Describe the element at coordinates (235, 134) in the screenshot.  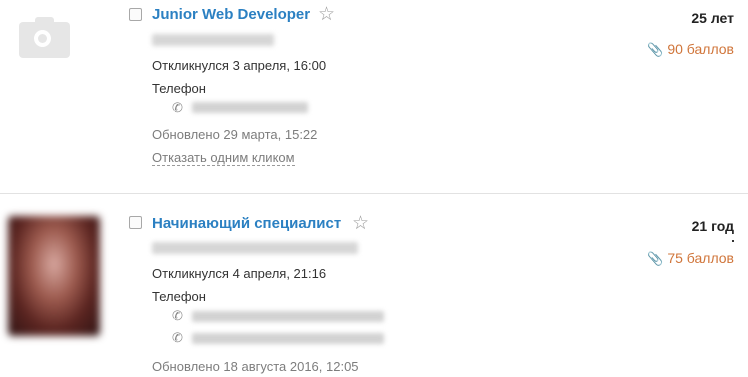
I see `updated-date: Обновлено 29 марта, 15:22` at that location.